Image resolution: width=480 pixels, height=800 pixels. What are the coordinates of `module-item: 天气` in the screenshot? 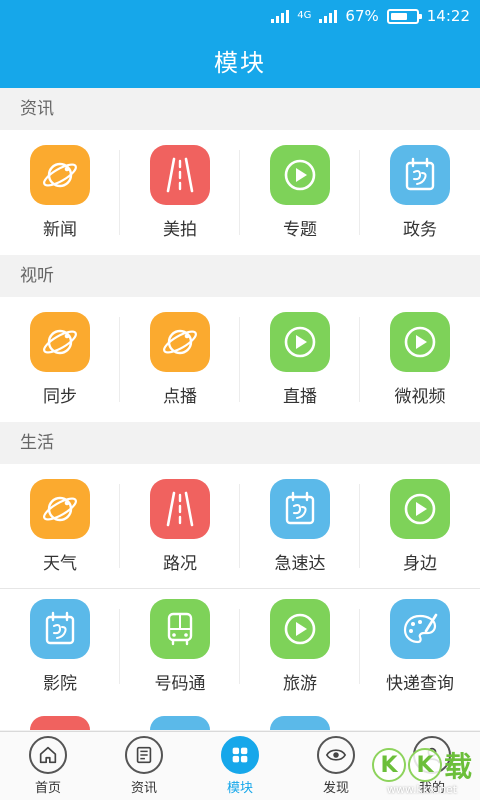 It's located at (60, 526).